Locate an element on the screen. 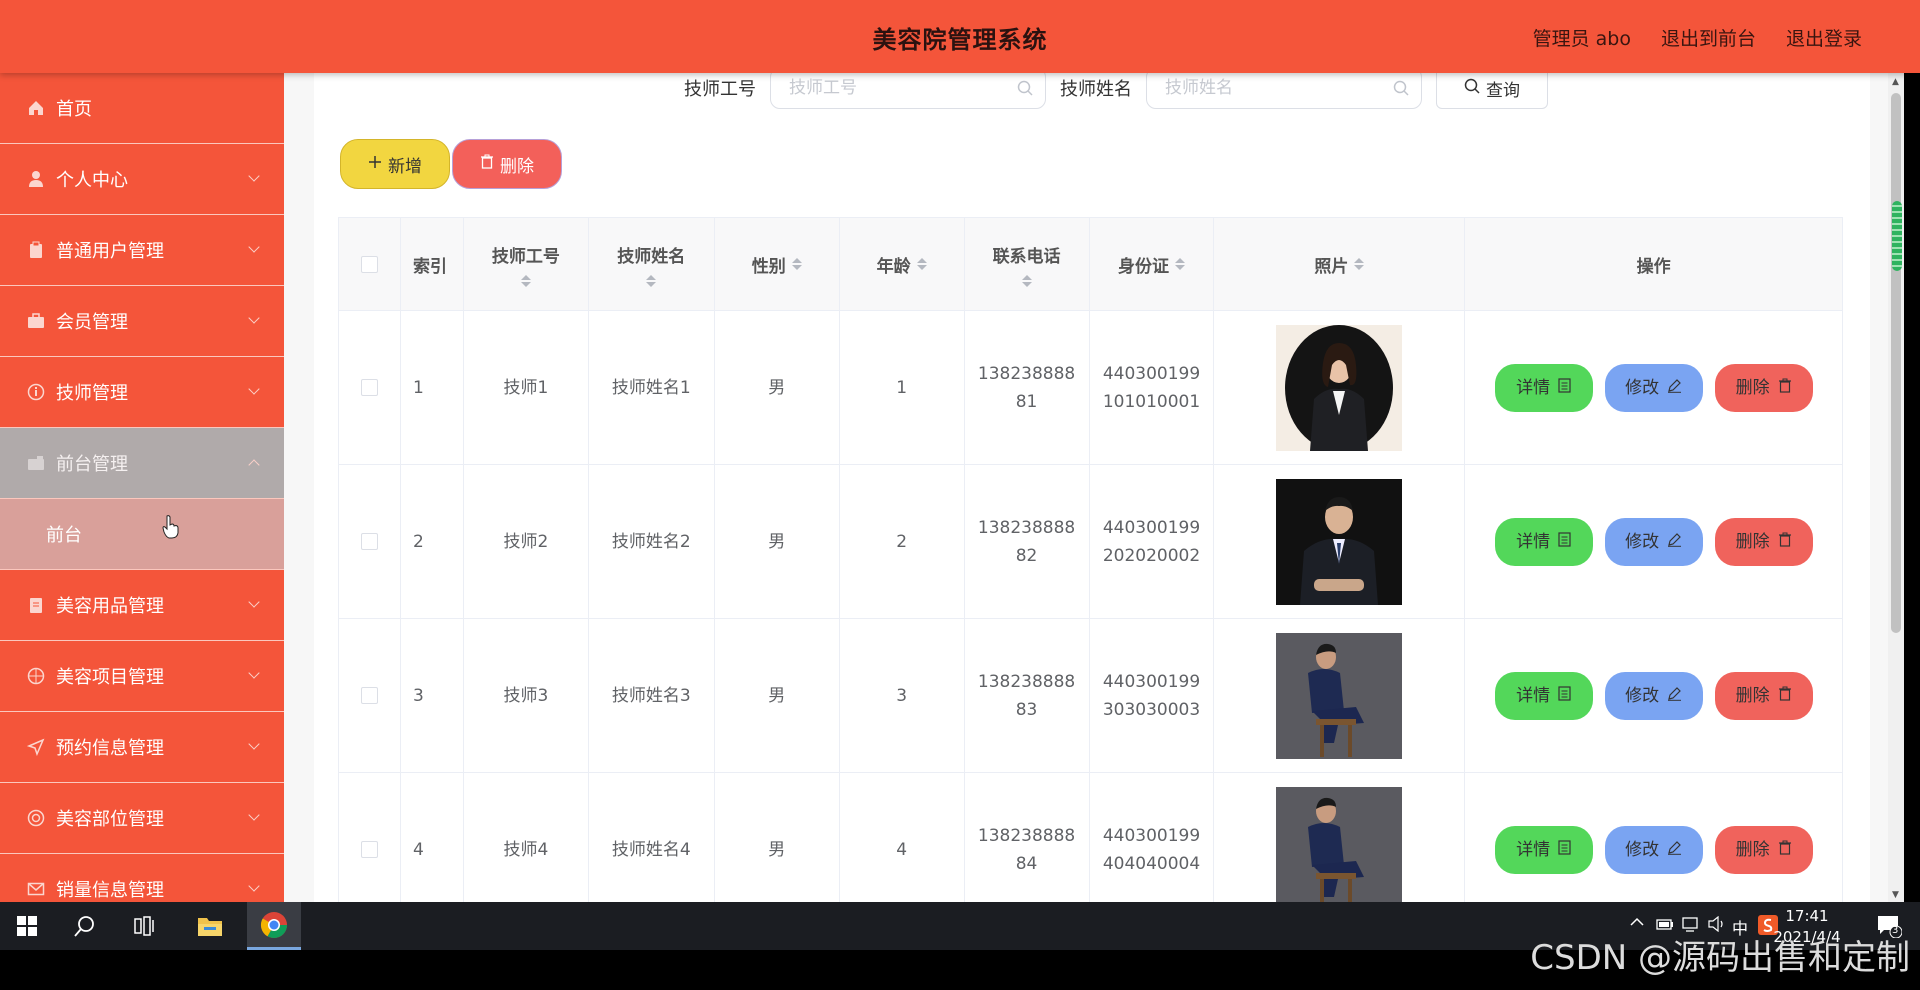  sidebar-item-label: 个人中心 is located at coordinates (92, 180).